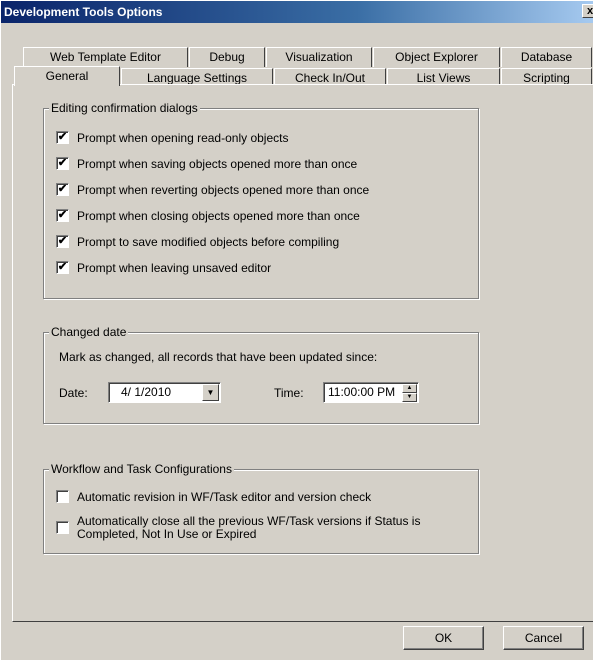  Describe the element at coordinates (174, 268) in the screenshot. I see `checkbox-label: Prompt when leaving unsaved editor` at that location.